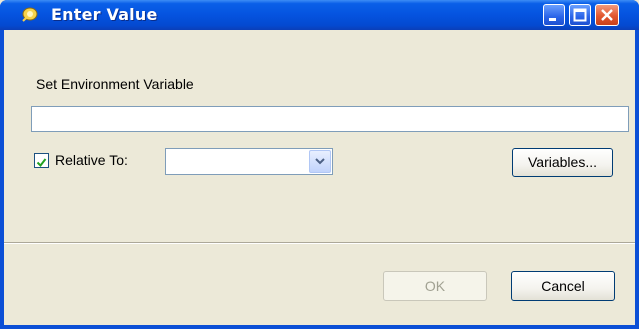 This screenshot has width=639, height=329. Describe the element at coordinates (41, 163) in the screenshot. I see `checkmark-icon` at that location.